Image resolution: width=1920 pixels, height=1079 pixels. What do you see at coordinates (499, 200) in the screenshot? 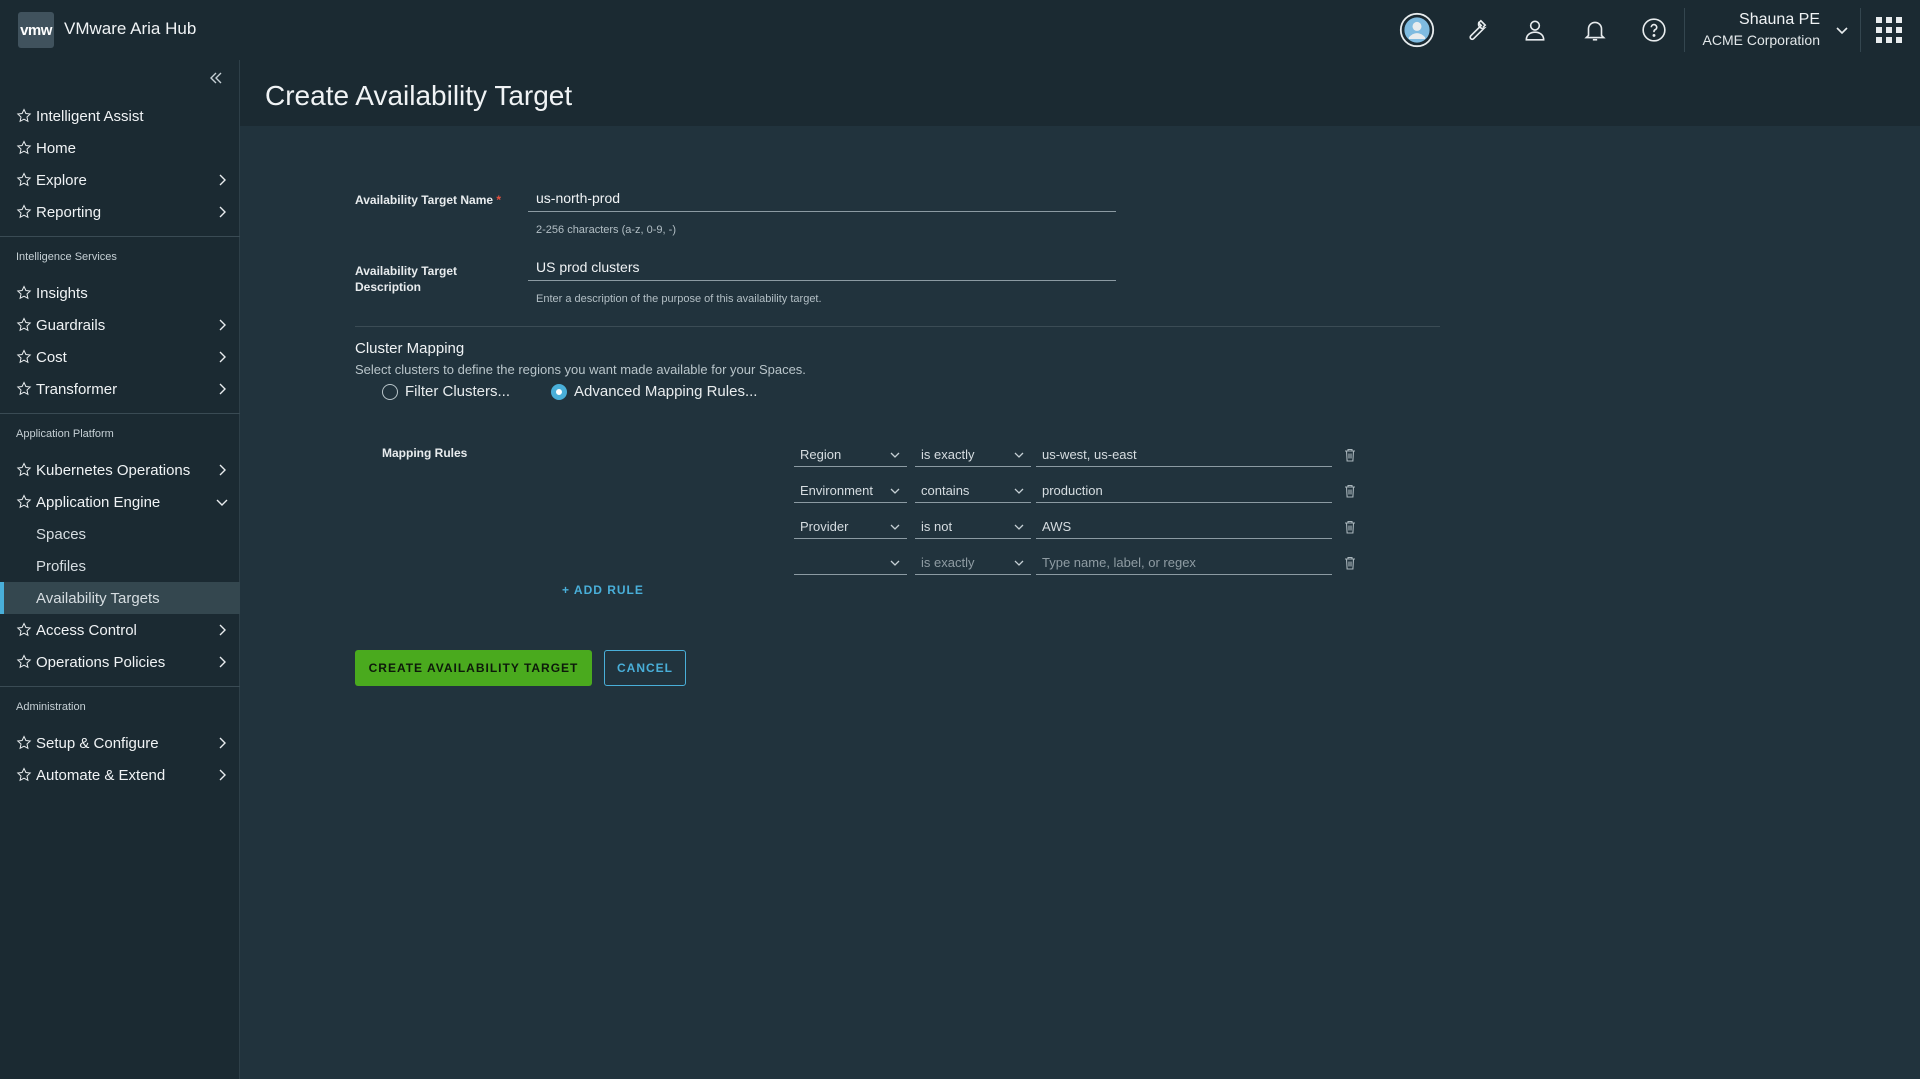
I see `required-mark: *` at bounding box center [499, 200].